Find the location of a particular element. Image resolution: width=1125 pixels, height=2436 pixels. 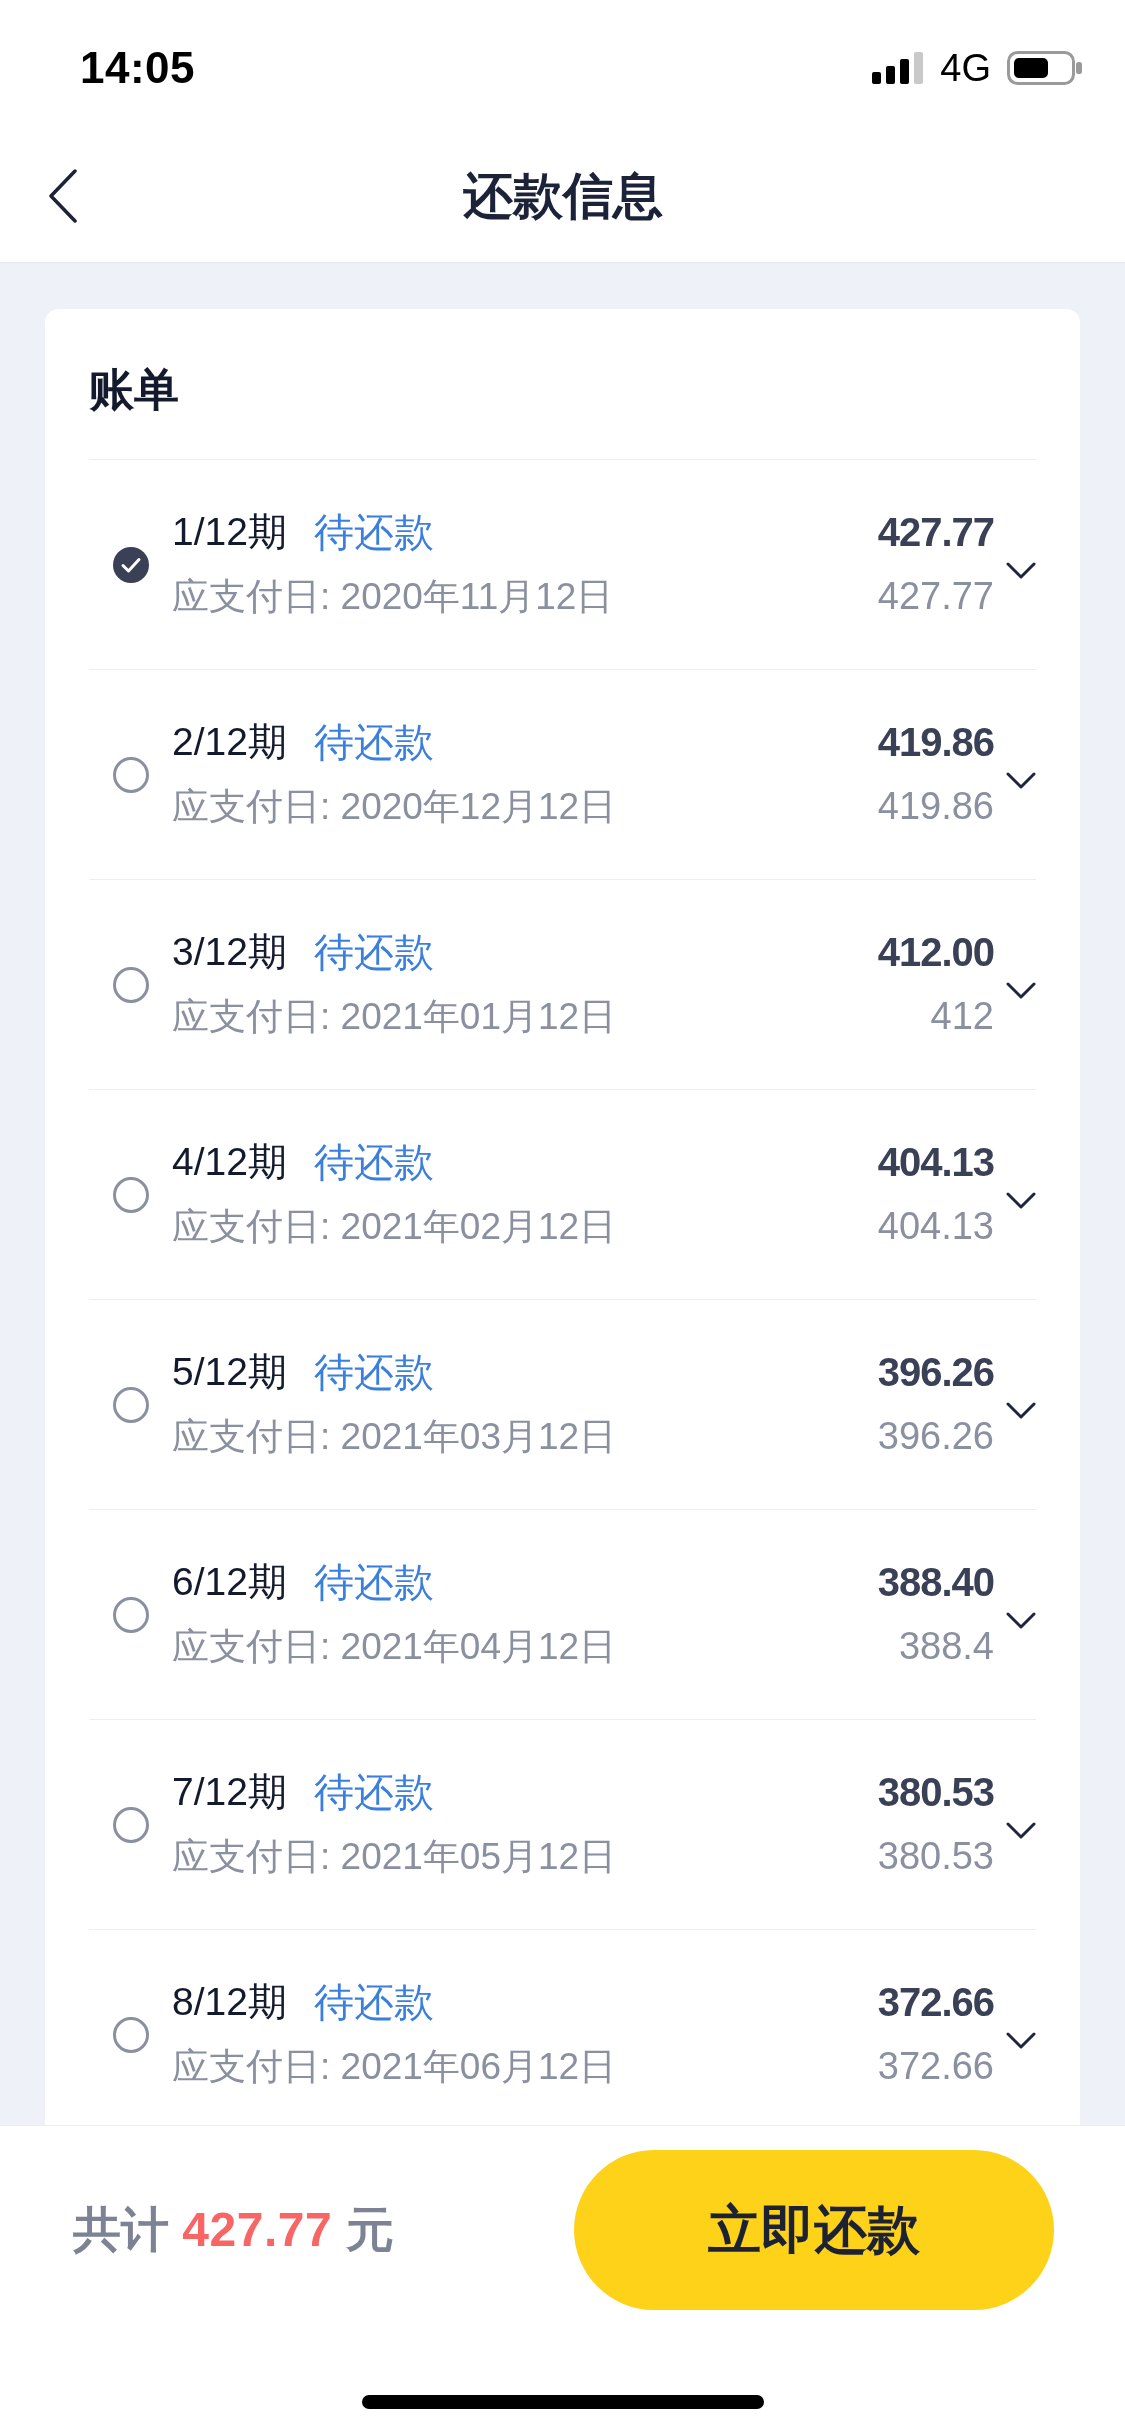

period-label: 8/12期 is located at coordinates (229, 2001).